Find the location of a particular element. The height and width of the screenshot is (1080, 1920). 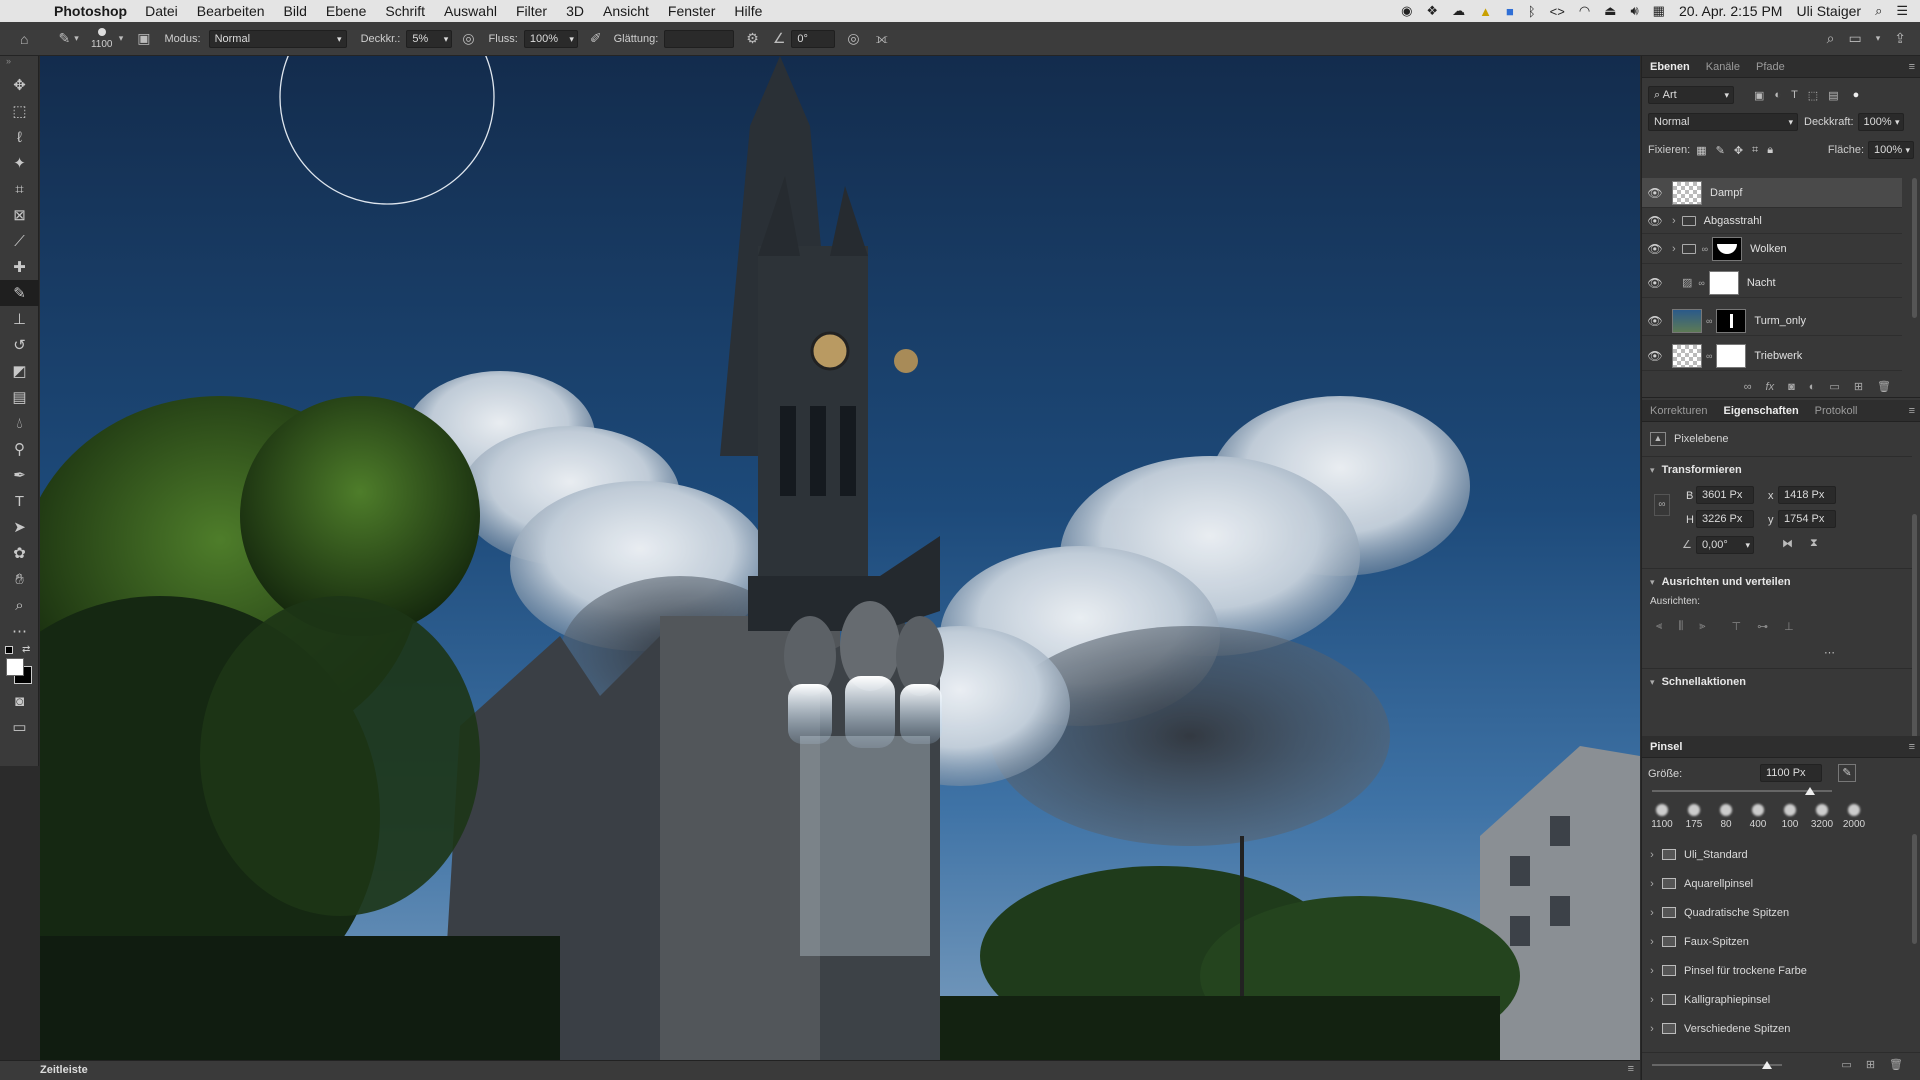

brush-folder-uli-standard: › Uli_Standard is located at coordinates (1772, 854).